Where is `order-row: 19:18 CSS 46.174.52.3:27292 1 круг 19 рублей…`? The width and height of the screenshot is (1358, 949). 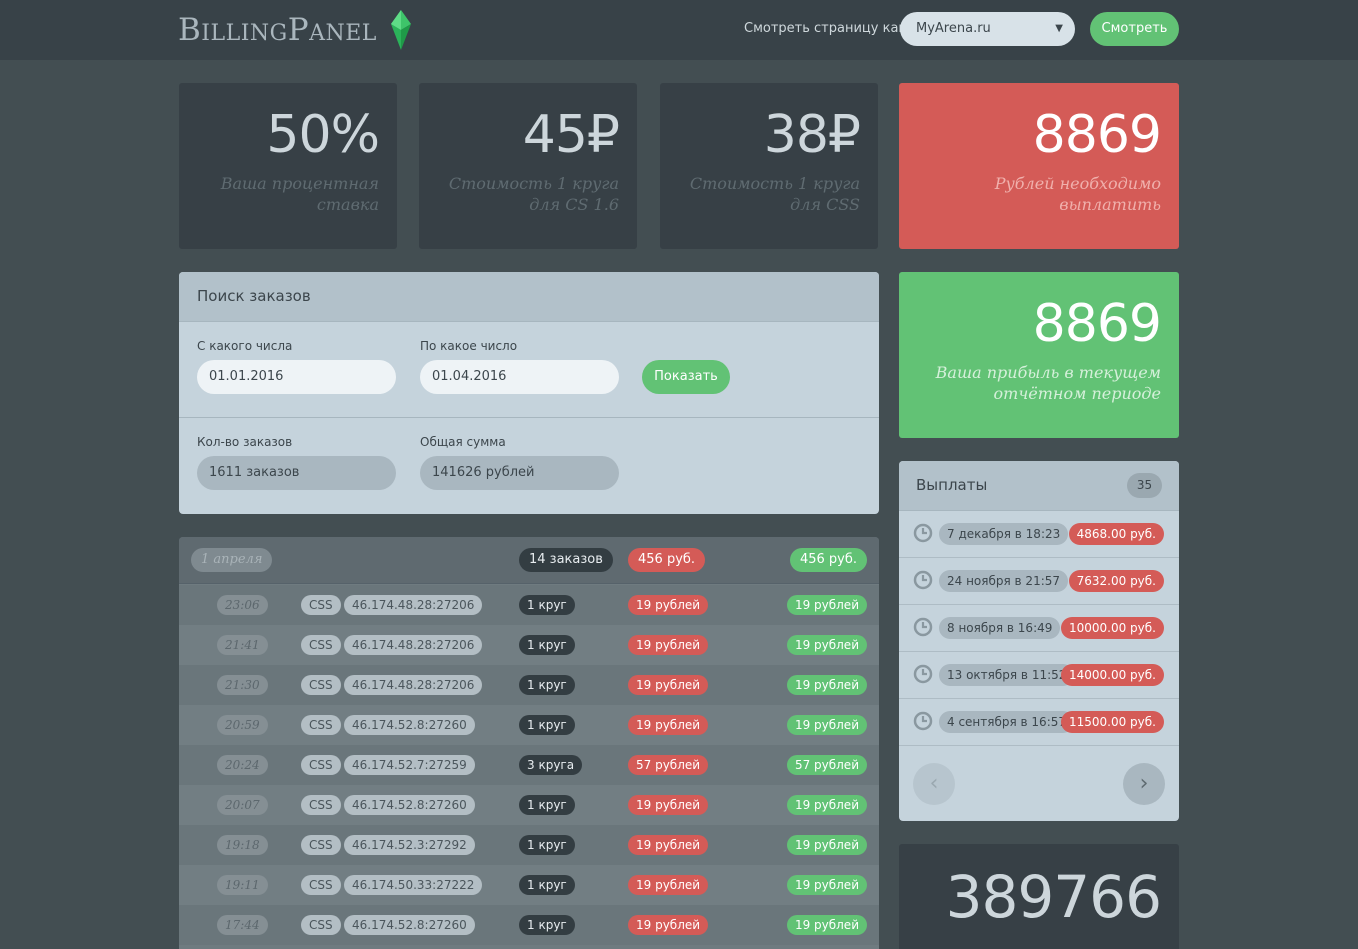
order-row: 19:18 CSS 46.174.52.3:27292 1 круг 19 рублей… is located at coordinates (529, 847).